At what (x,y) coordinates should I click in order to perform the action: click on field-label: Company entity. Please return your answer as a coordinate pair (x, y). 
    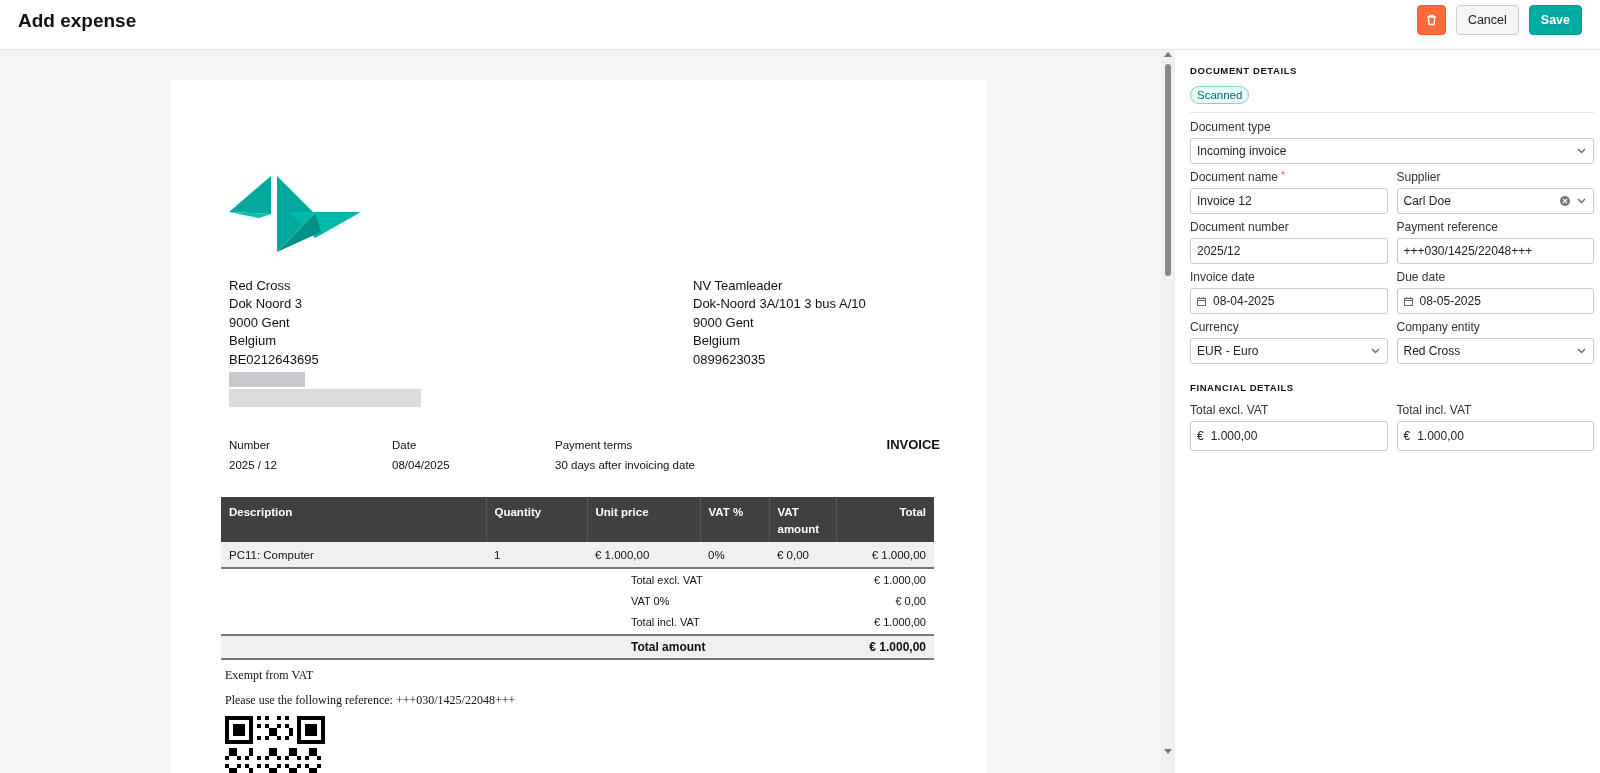
    Looking at the image, I should click on (1438, 327).